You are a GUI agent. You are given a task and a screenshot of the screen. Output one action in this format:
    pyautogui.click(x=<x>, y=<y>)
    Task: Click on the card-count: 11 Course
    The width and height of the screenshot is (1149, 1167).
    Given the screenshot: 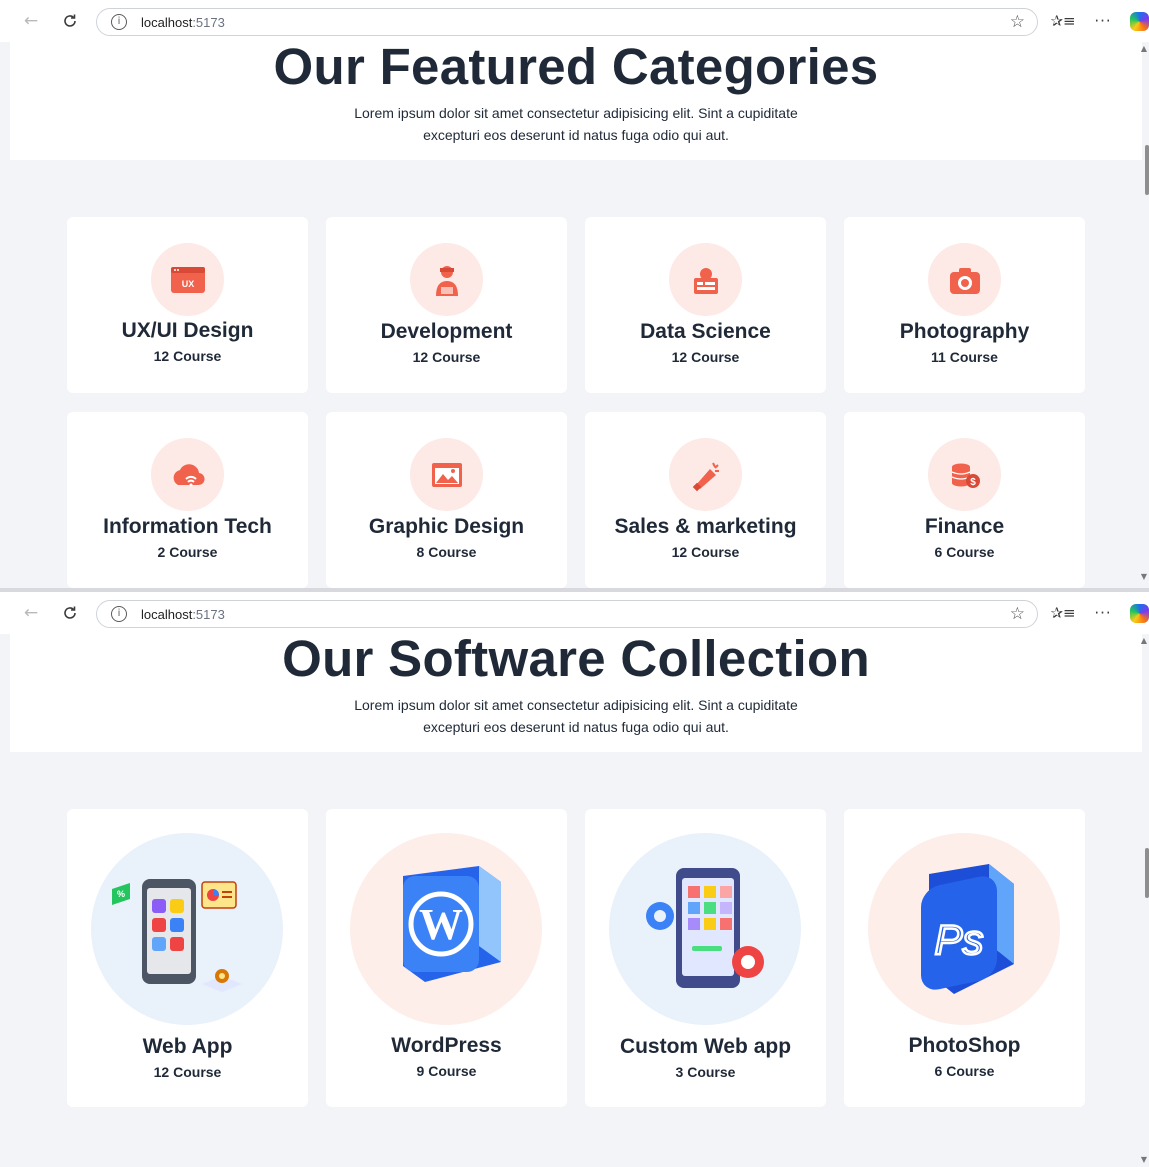 What is the action you would take?
    pyautogui.click(x=964, y=357)
    